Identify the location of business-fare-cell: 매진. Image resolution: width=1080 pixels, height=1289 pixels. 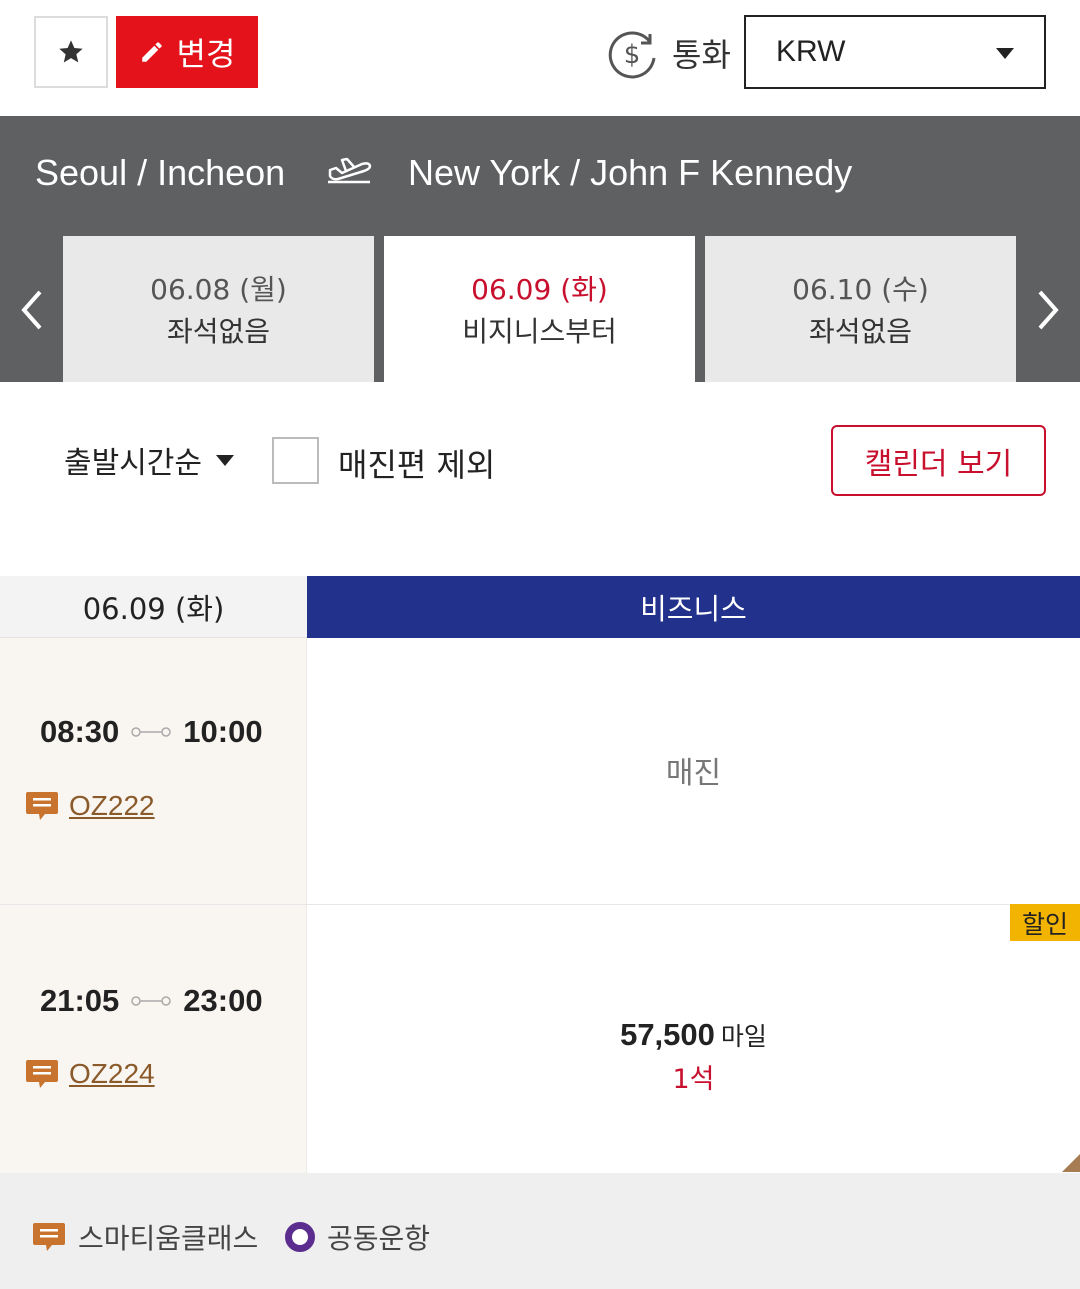
(693, 771).